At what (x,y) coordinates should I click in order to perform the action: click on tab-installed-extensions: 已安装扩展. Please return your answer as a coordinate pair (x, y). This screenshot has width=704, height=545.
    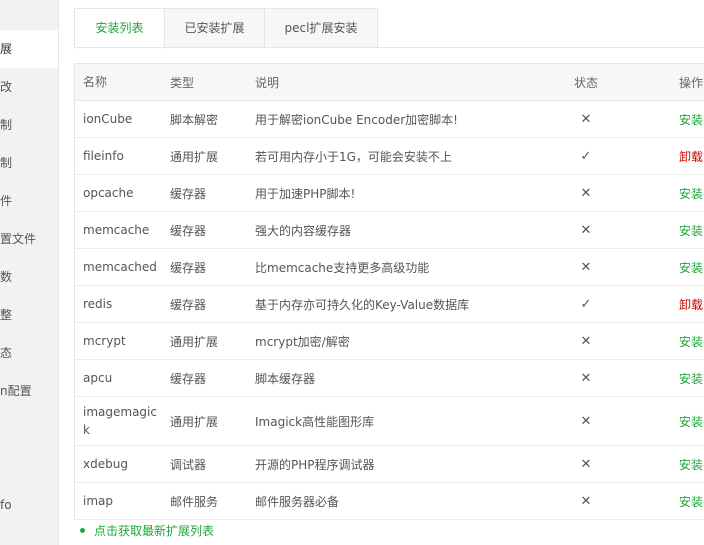
    Looking at the image, I should click on (214, 28).